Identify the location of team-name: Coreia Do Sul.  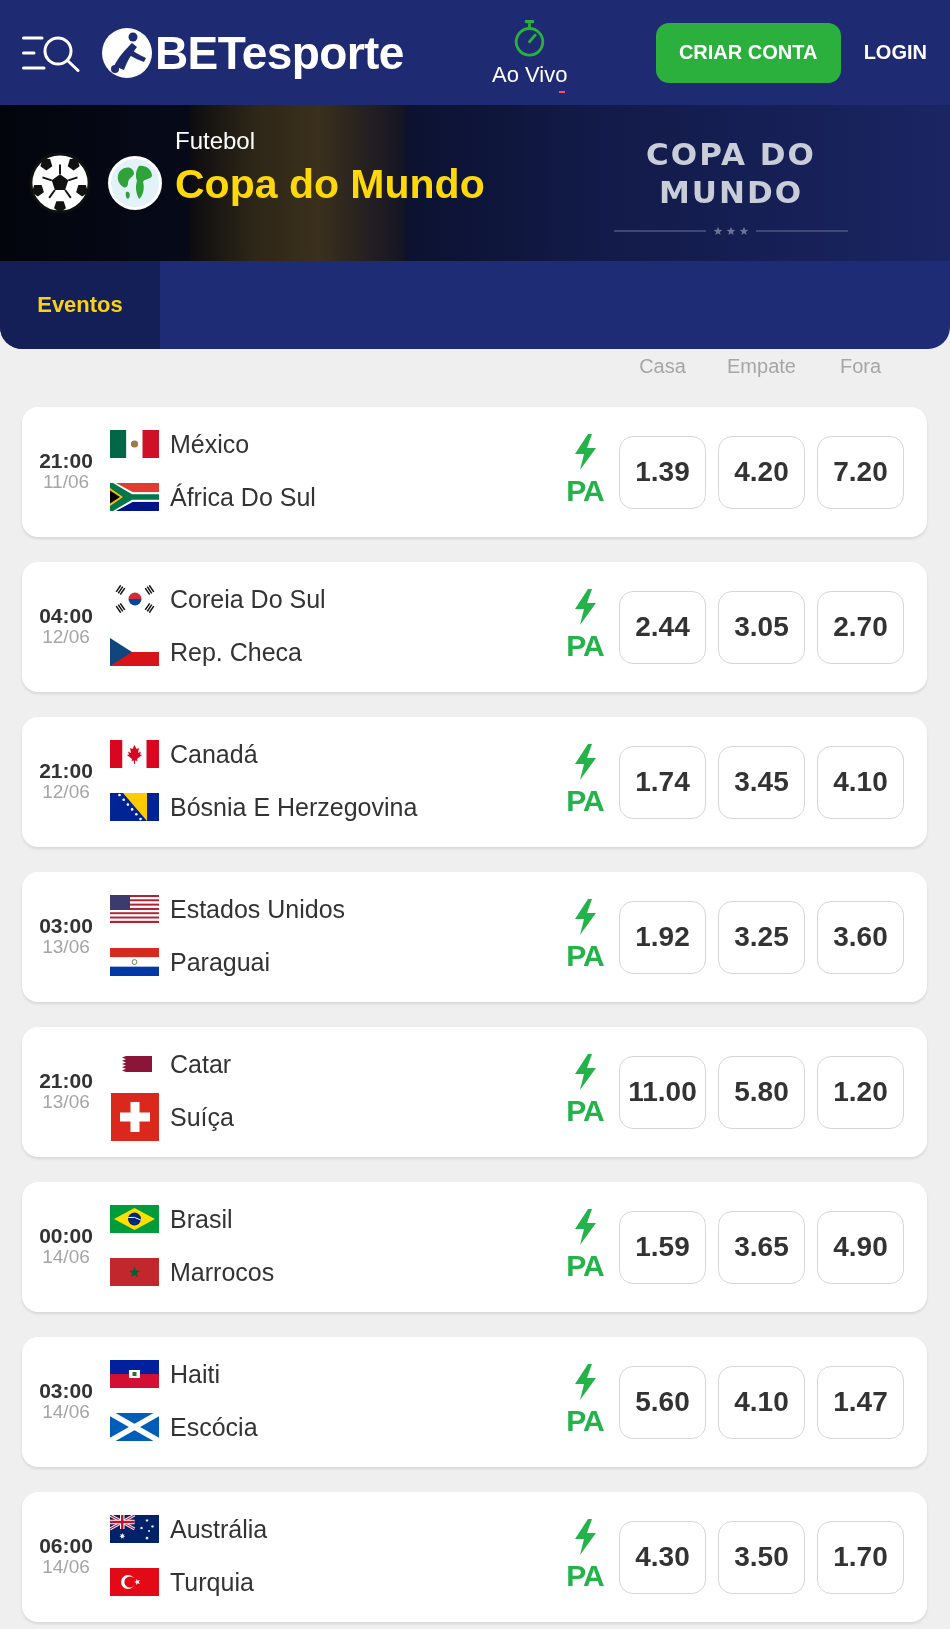
(248, 599).